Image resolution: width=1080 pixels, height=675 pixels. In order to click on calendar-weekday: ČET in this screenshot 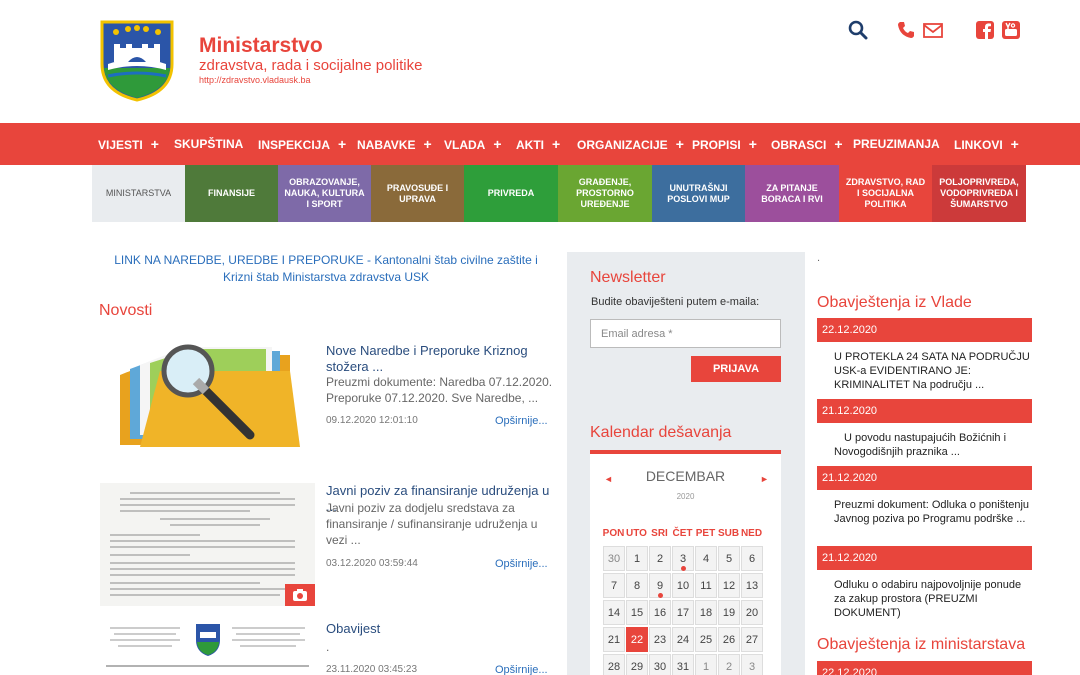, I will do `click(682, 533)`.